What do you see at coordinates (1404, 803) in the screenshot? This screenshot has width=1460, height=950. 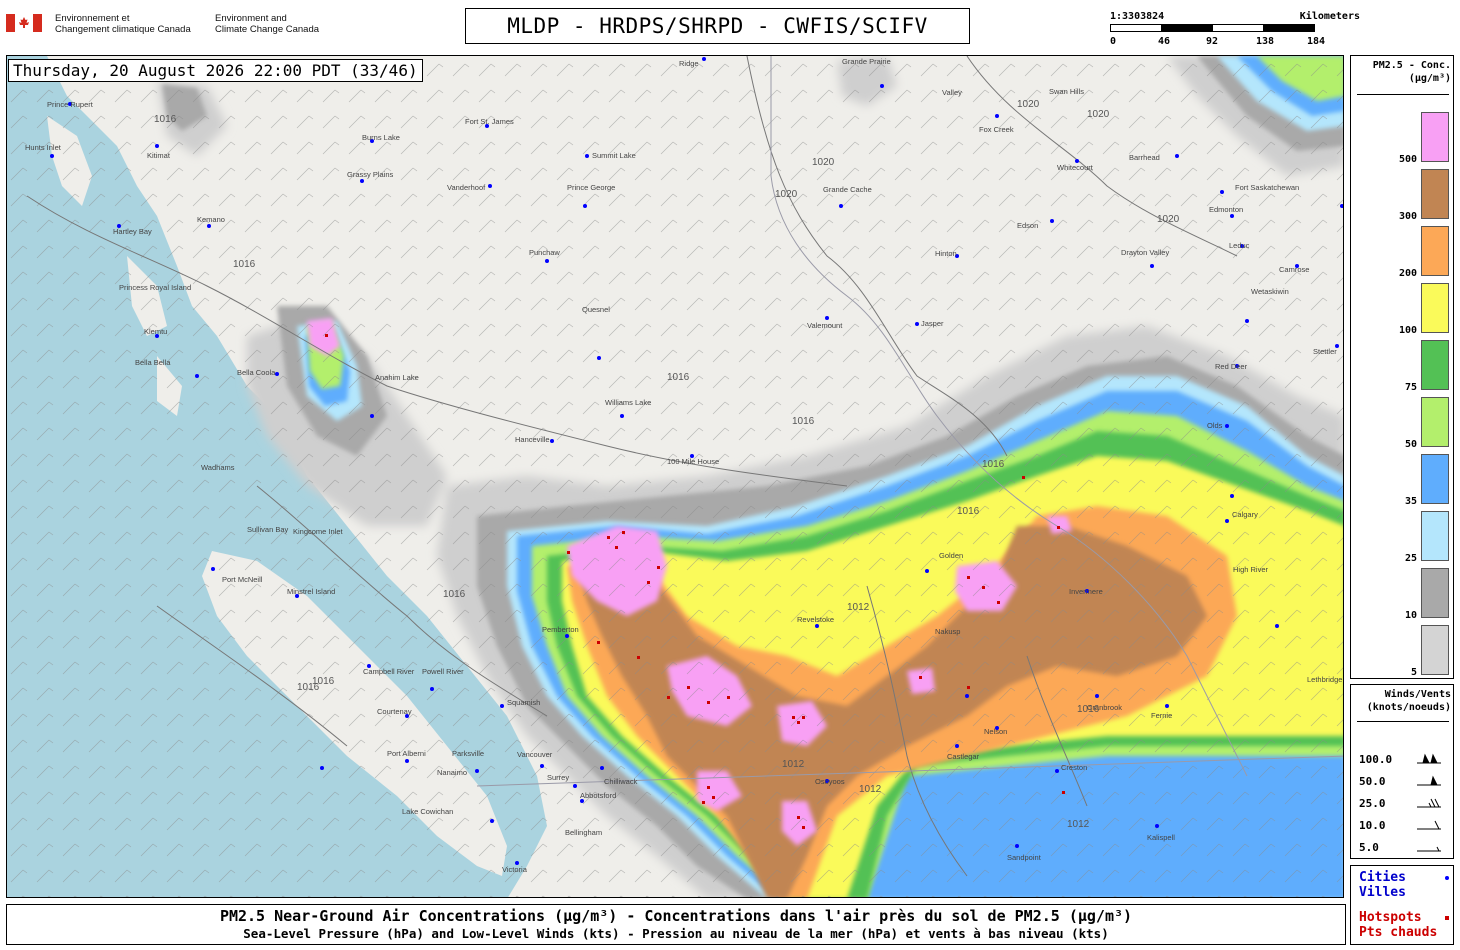 I see `wind-row: 25.0` at bounding box center [1404, 803].